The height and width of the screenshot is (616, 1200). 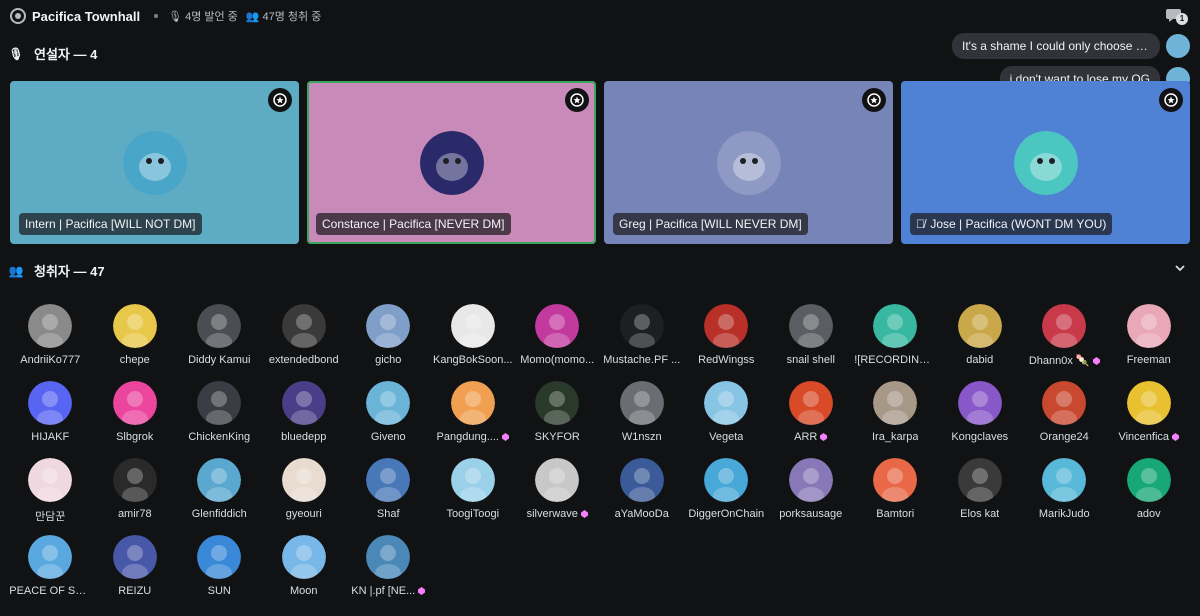 What do you see at coordinates (1045, 162) in the screenshot?
I see `speaker-tile: 🎙̸ Jose | Pacifica (WONT DM YOU)` at bounding box center [1045, 162].